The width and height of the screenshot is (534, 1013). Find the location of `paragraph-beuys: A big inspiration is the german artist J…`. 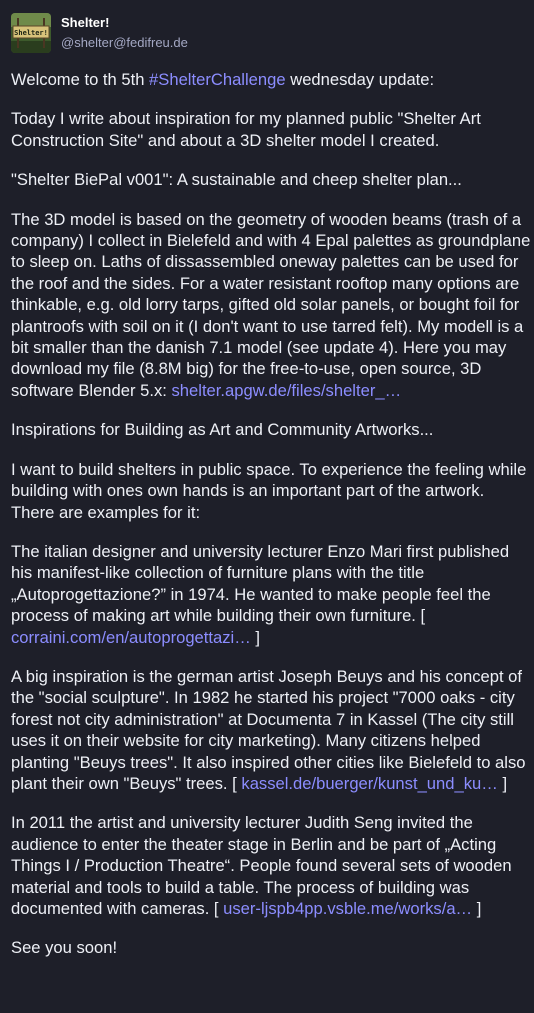

paragraph-beuys: A big inspiration is the german artist J… is located at coordinates (271, 730).